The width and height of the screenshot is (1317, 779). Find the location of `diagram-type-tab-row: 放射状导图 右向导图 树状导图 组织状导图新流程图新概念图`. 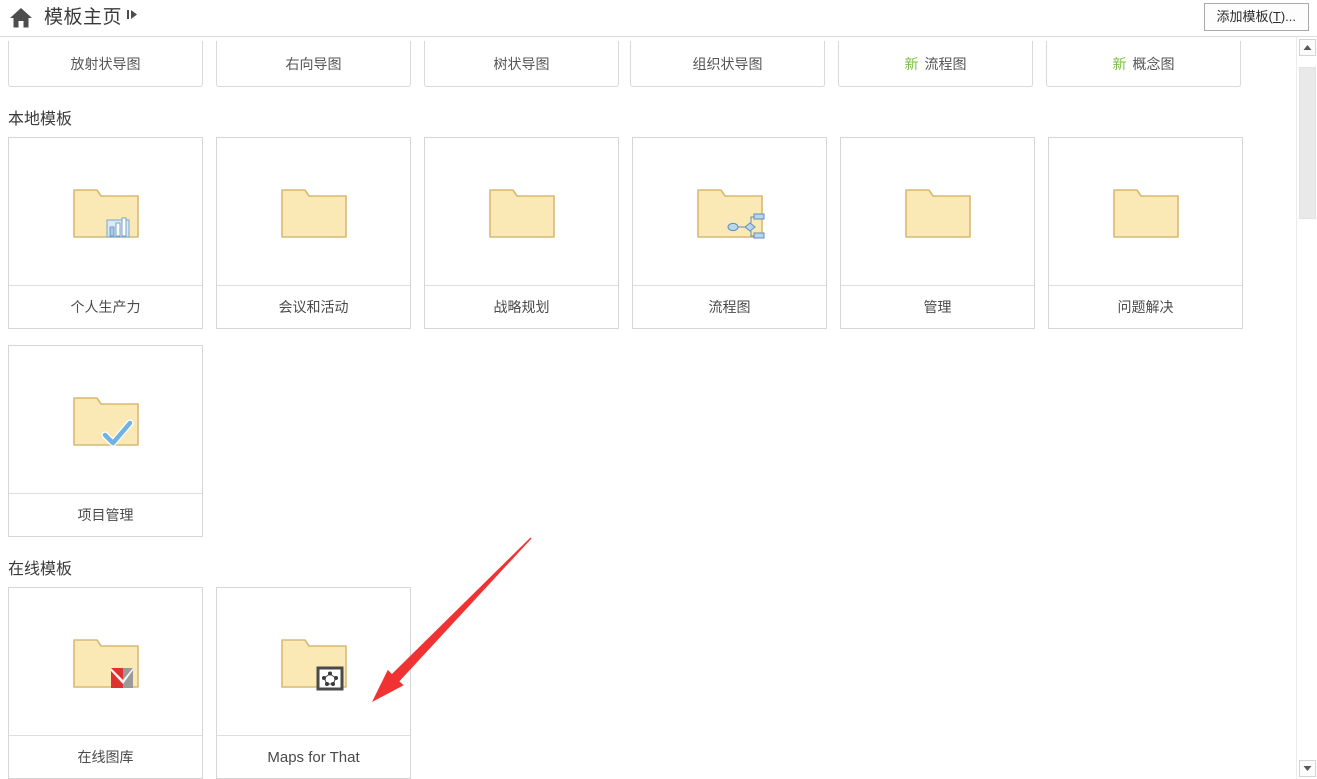

diagram-type-tab-row: 放射状导图 右向导图 树状导图 组织状导图新流程图新概念图 is located at coordinates (648, 66).